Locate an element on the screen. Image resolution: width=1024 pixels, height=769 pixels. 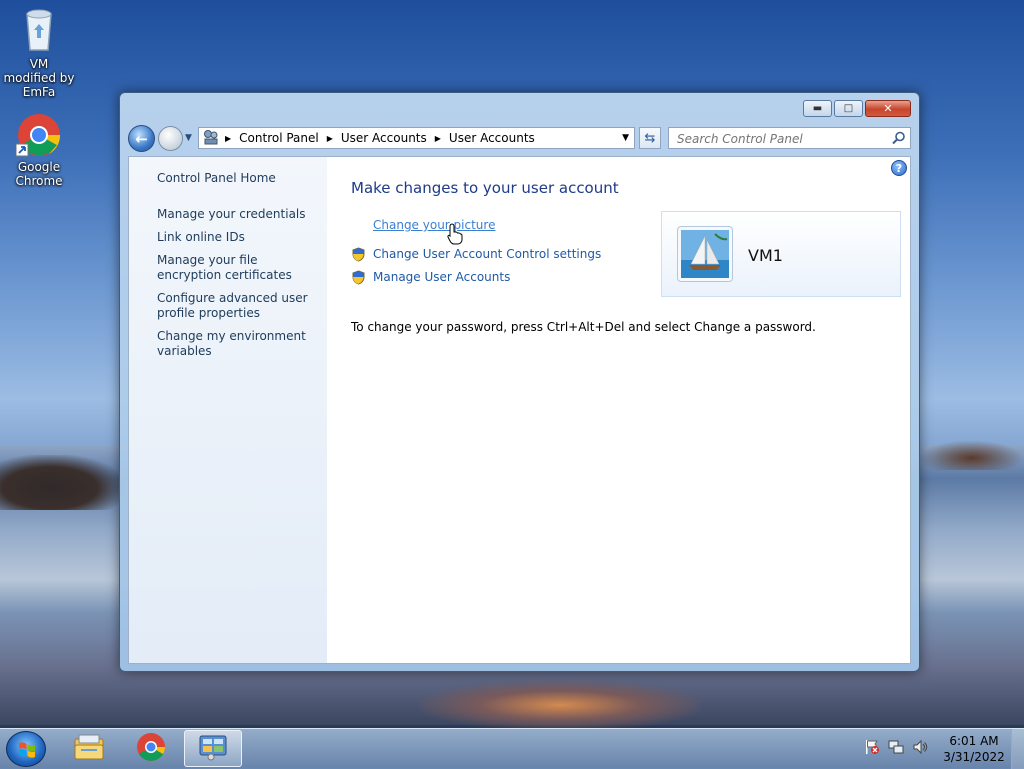
windows-explorer-icon is located at coordinates (89, 748).